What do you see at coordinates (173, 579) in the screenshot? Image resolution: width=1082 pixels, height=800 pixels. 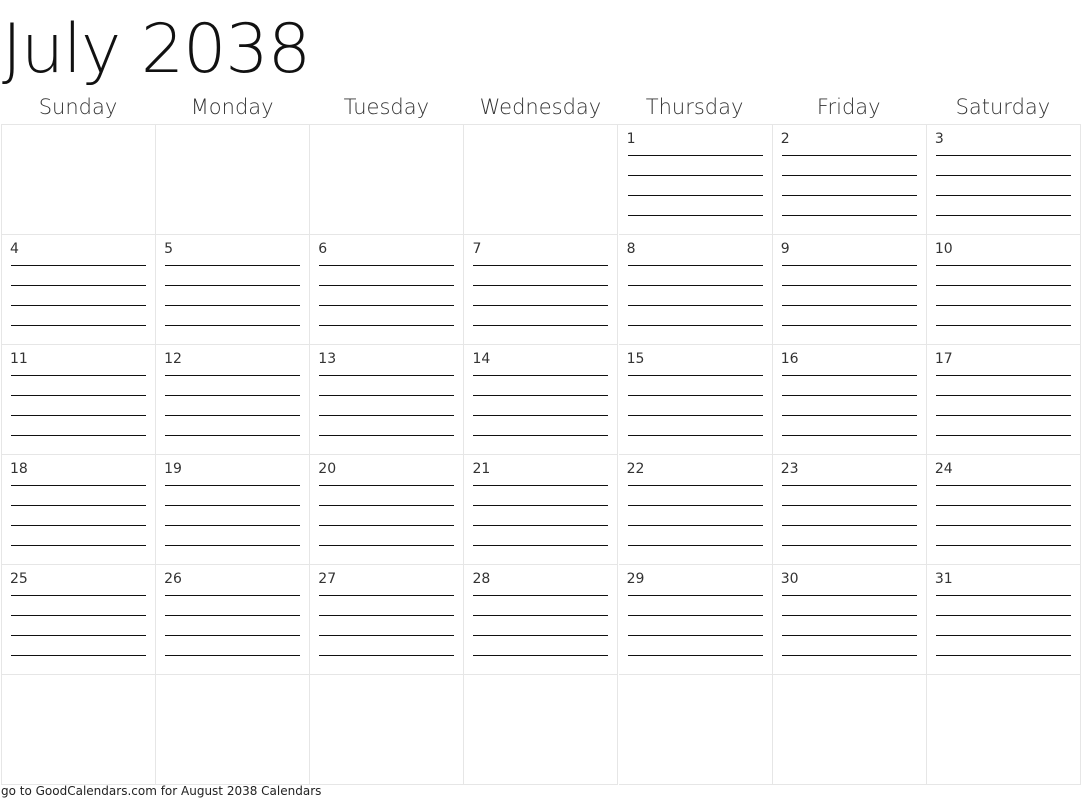 I see `day-number: 26` at bounding box center [173, 579].